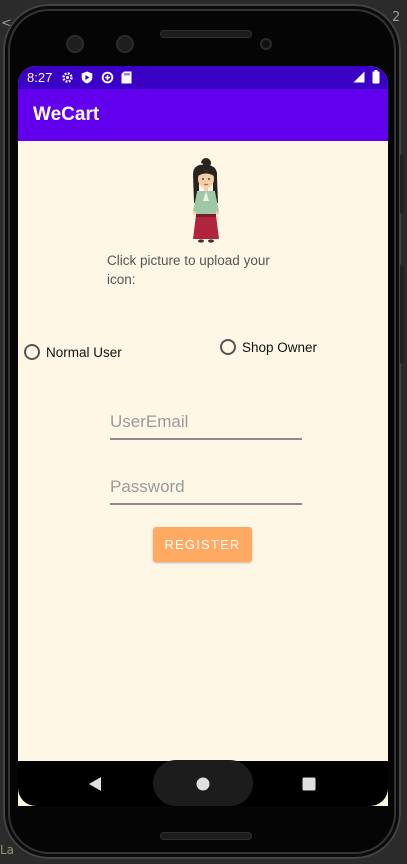 This screenshot has height=864, width=407. Describe the element at coordinates (84, 352) in the screenshot. I see `radio-normal-user-label: Normal User` at that location.